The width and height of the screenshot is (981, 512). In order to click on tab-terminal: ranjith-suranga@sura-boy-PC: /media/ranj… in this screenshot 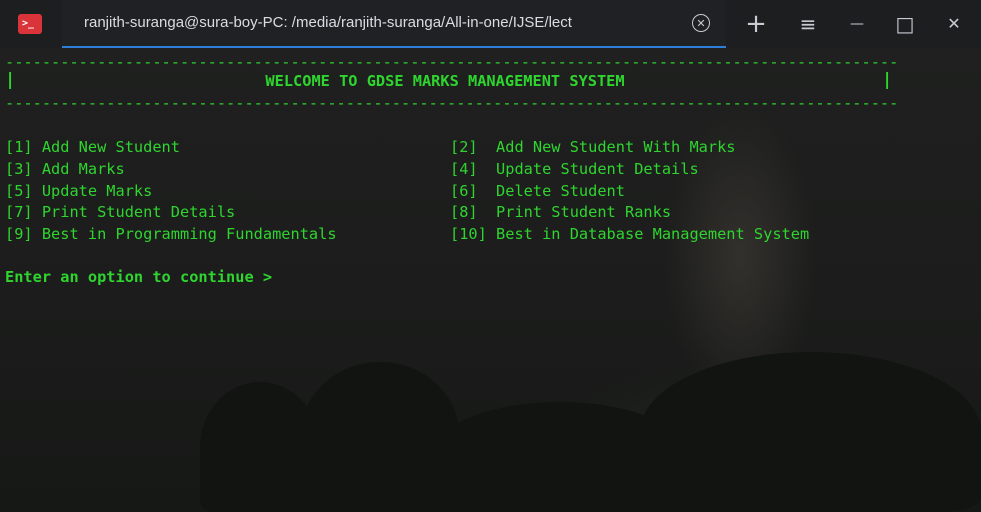, I will do `click(394, 24)`.